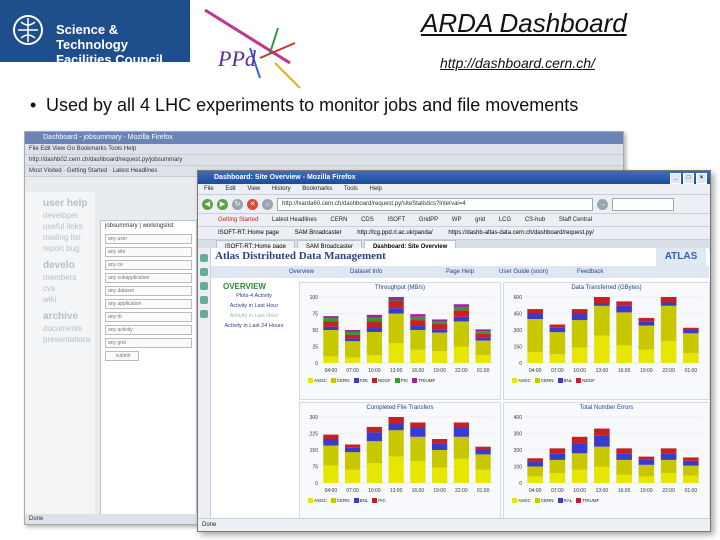 Image resolution: width=720 pixels, height=540 pixels. Describe the element at coordinates (148, 330) in the screenshot. I see `filter-select: any activity` at that location.